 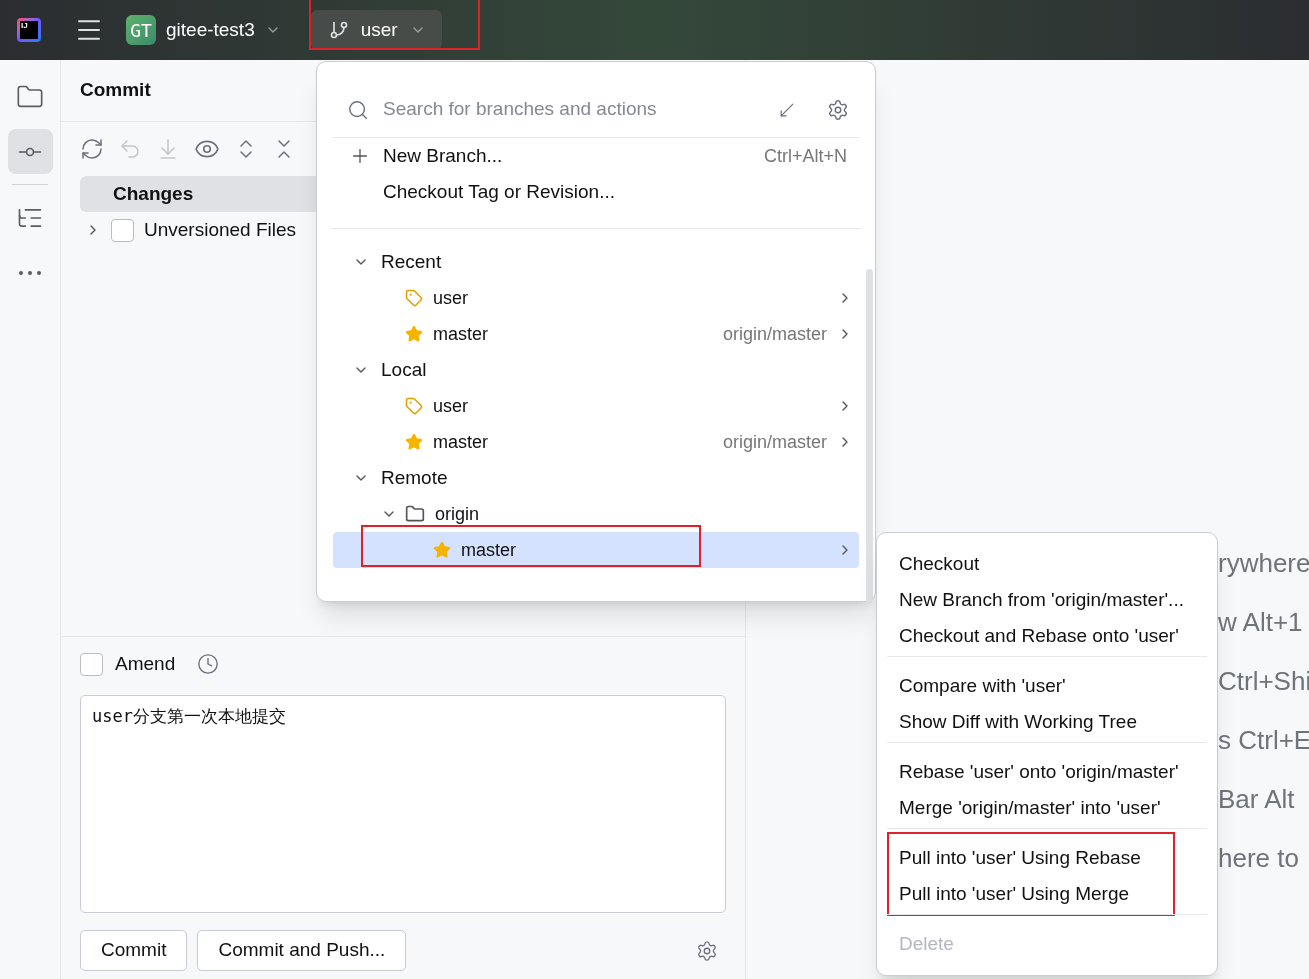 What do you see at coordinates (1047, 636) in the screenshot?
I see `menu-item: Checkout and Rebase onto 'user'` at bounding box center [1047, 636].